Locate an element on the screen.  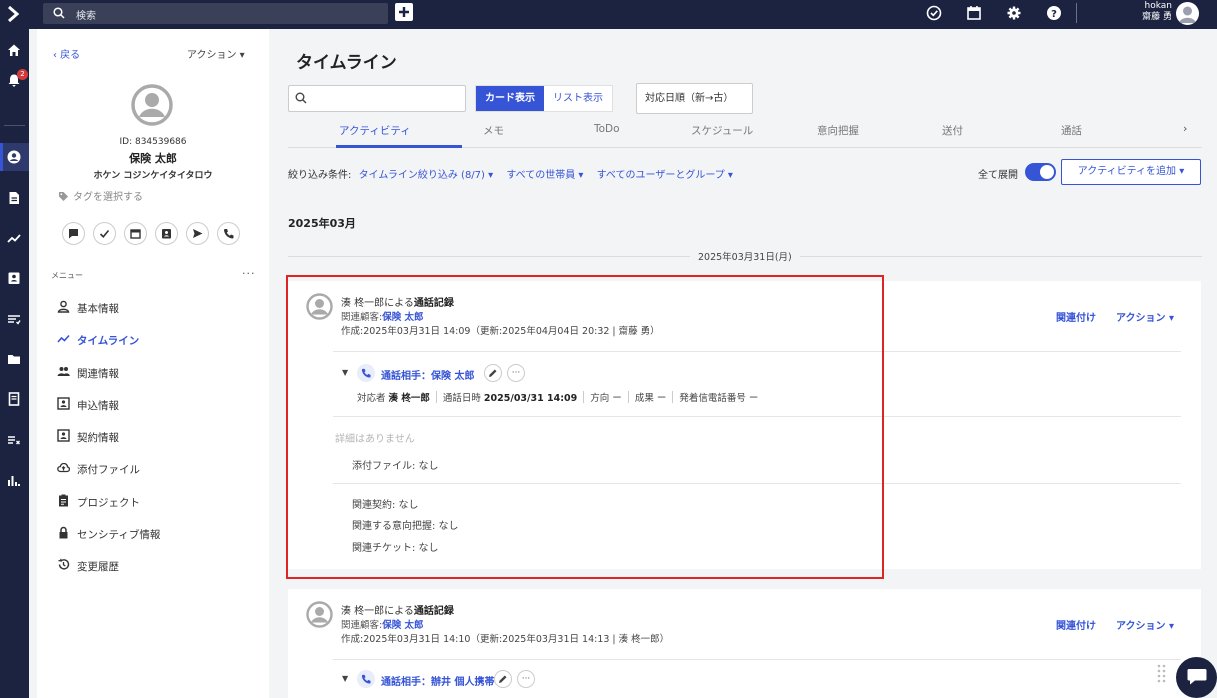
chat-support-button is located at coordinates (1196, 677).